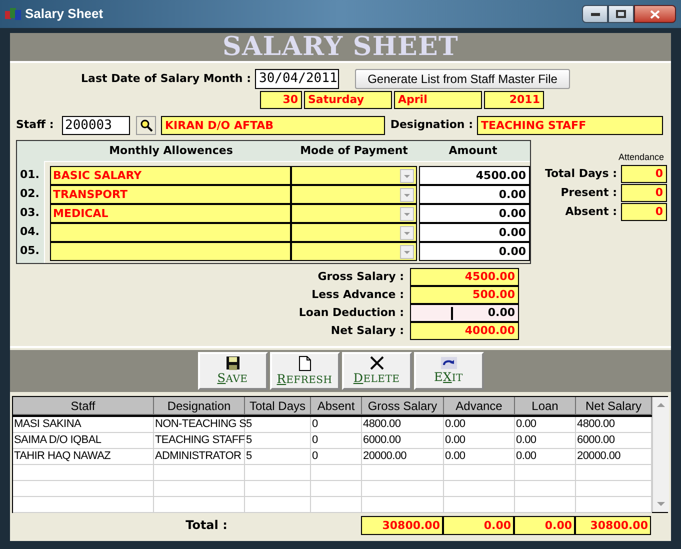 The height and width of the screenshot is (549, 681). I want to click on allowance-name-field: MEDICAL, so click(170, 213).